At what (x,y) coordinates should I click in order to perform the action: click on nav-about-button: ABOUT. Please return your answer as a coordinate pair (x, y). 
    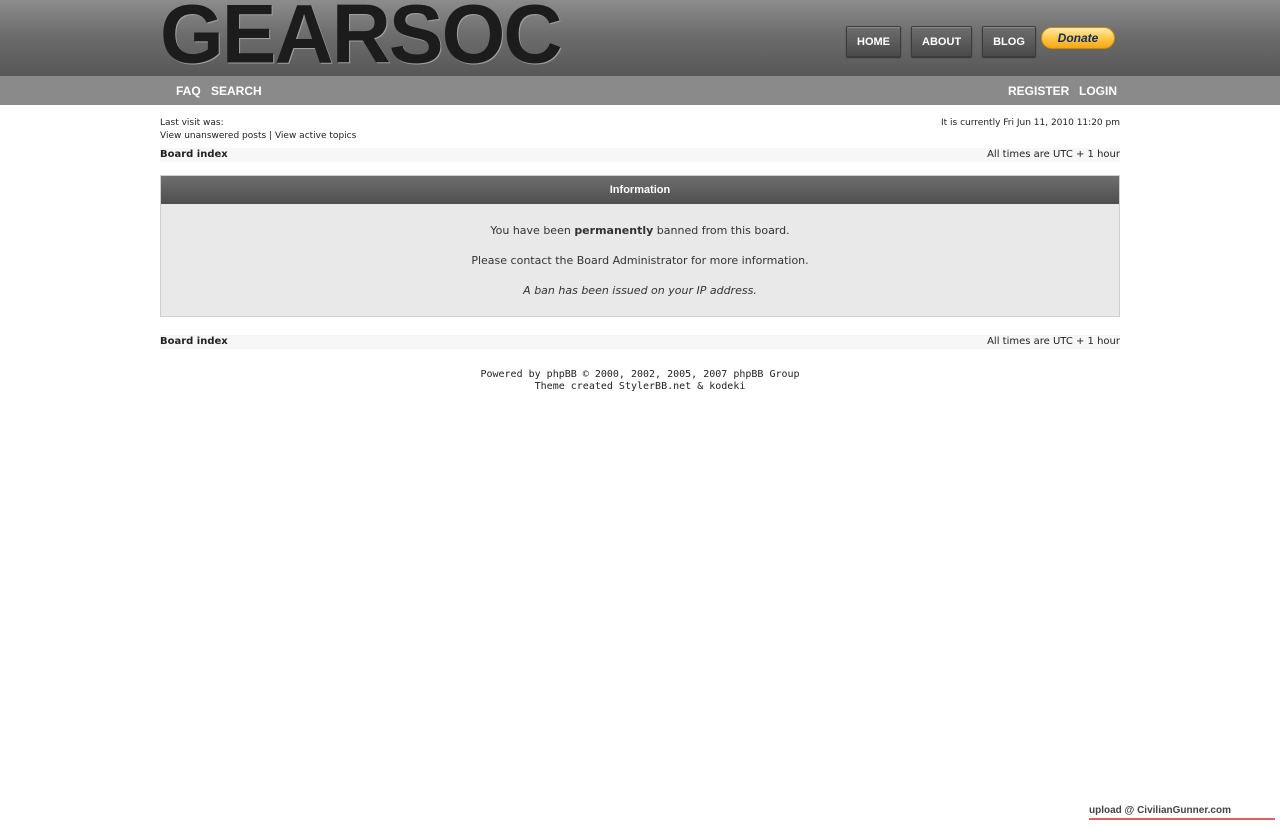
    Looking at the image, I should click on (942, 41).